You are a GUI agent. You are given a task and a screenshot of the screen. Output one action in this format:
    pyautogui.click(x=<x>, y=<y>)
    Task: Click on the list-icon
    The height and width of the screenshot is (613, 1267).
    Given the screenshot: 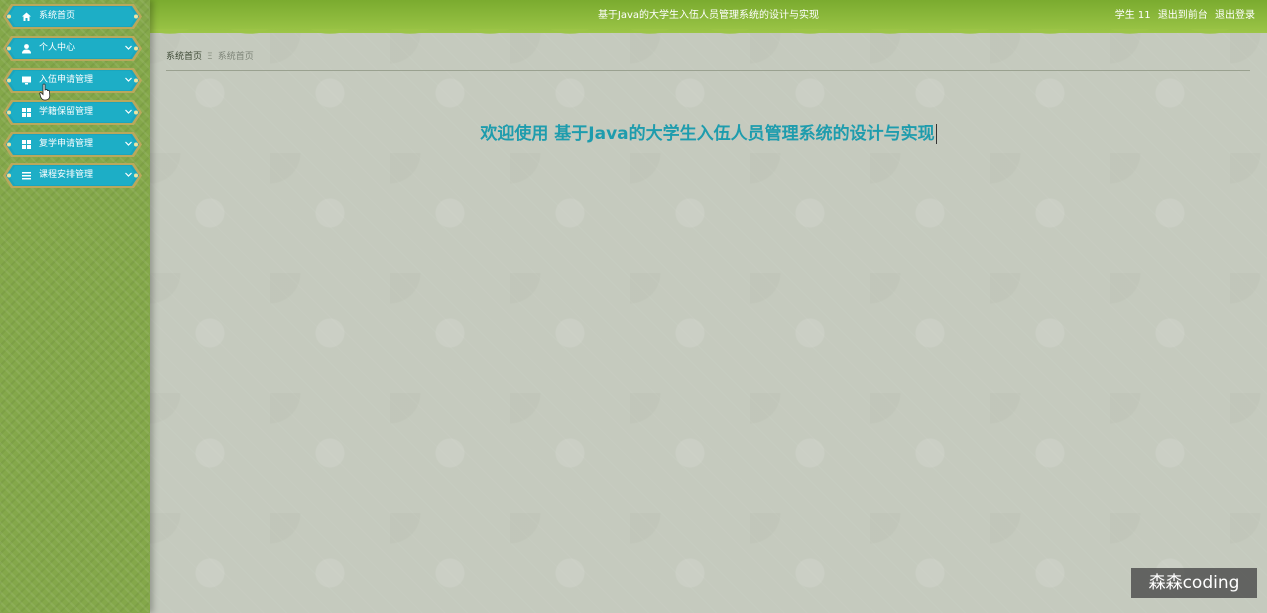 What is the action you would take?
    pyautogui.click(x=26, y=175)
    